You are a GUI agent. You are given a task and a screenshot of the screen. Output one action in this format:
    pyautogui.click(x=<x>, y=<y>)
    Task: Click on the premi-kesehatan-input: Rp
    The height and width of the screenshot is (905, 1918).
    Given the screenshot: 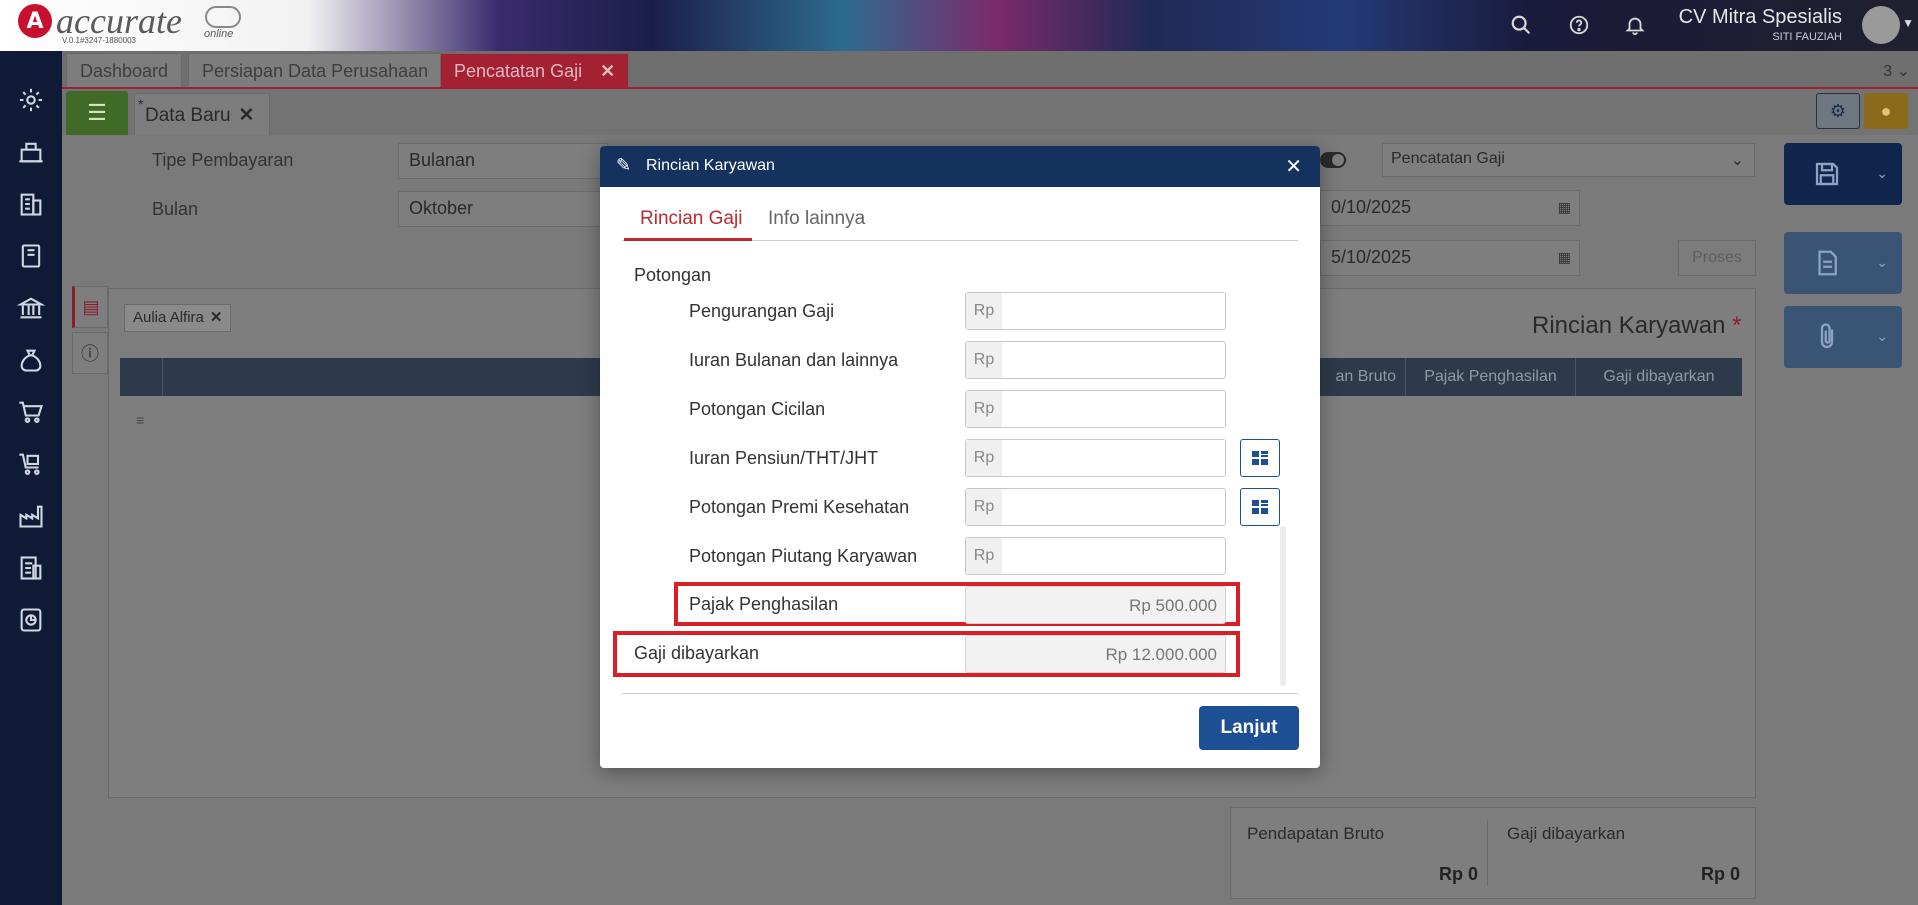 What is the action you would take?
    pyautogui.click(x=1095, y=507)
    